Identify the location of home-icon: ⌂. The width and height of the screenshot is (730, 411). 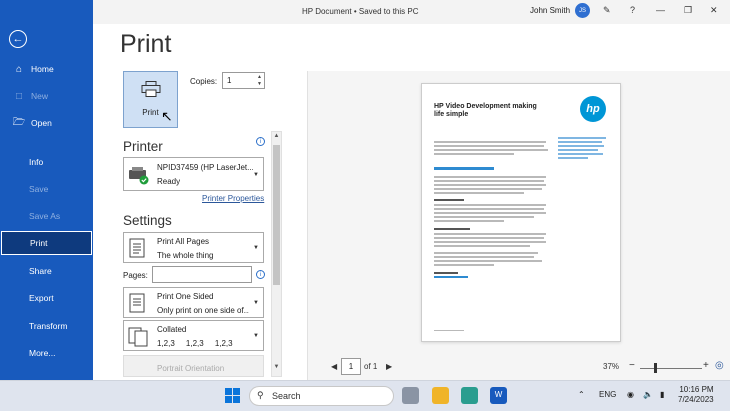
(19, 69).